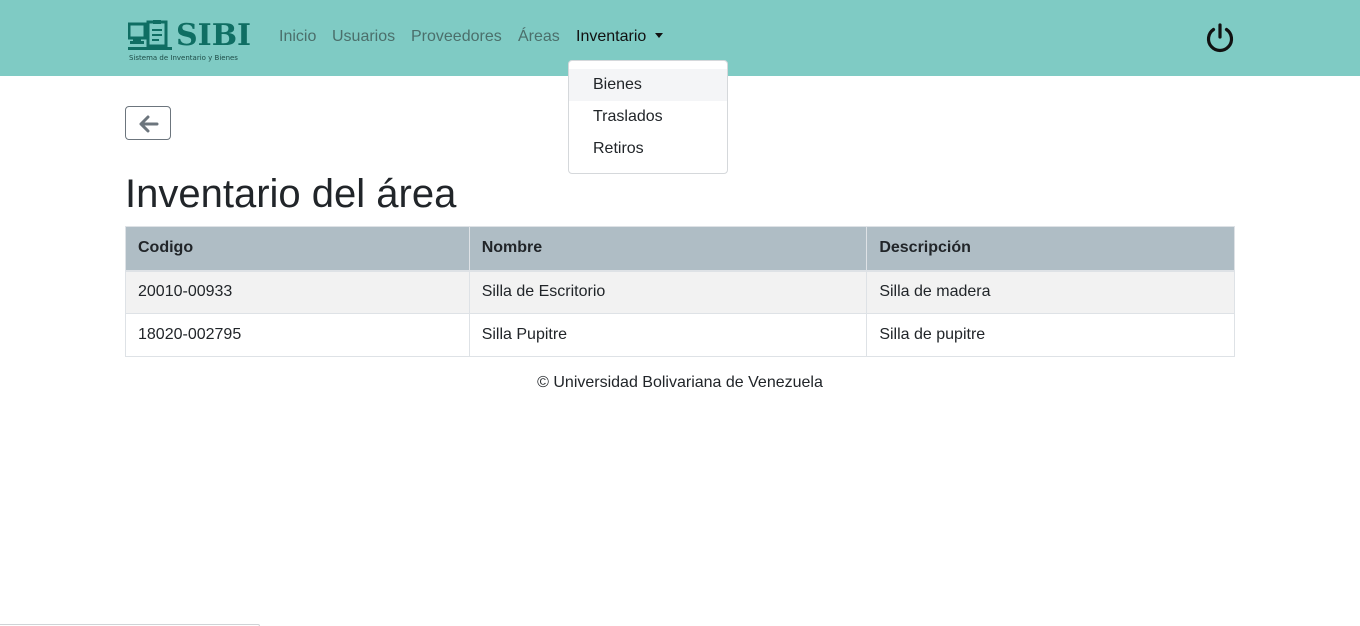 This screenshot has width=1360, height=626. What do you see at coordinates (680, 382) in the screenshot?
I see `footer-copyright: © Universidad Bolivariana de Venezuela` at bounding box center [680, 382].